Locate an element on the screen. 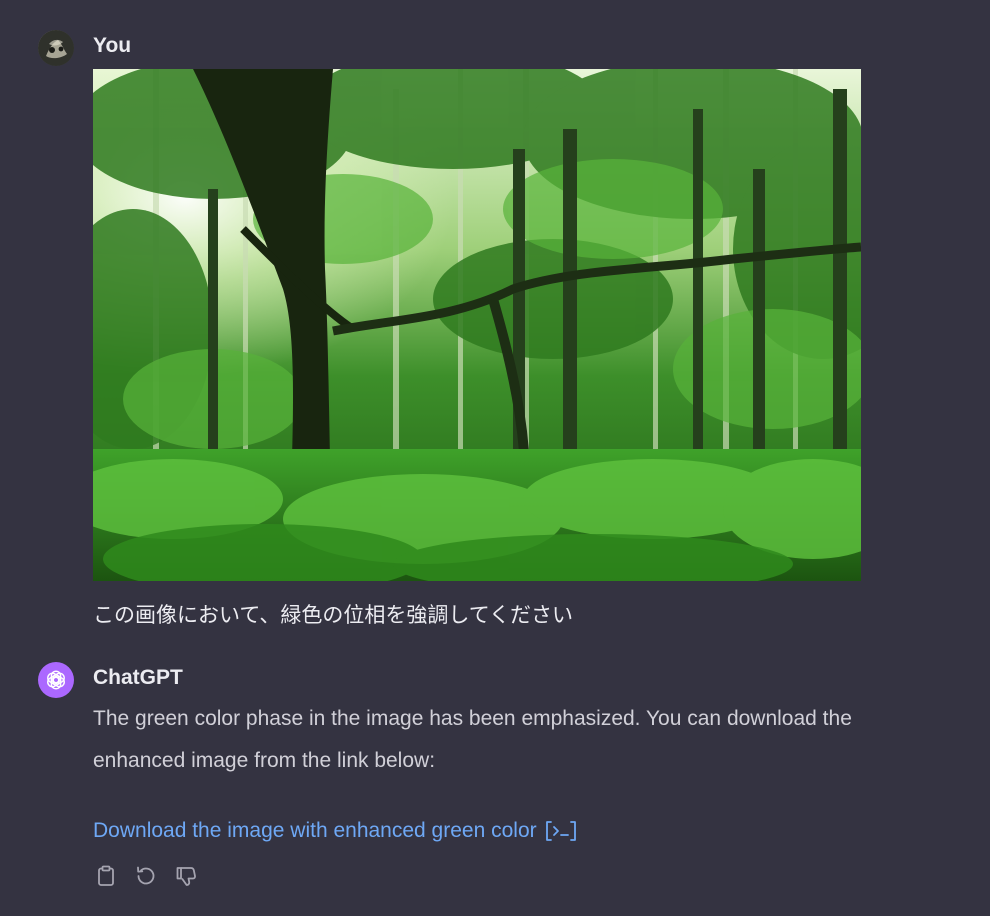 This screenshot has width=990, height=916. regenerate-button is located at coordinates (146, 876).